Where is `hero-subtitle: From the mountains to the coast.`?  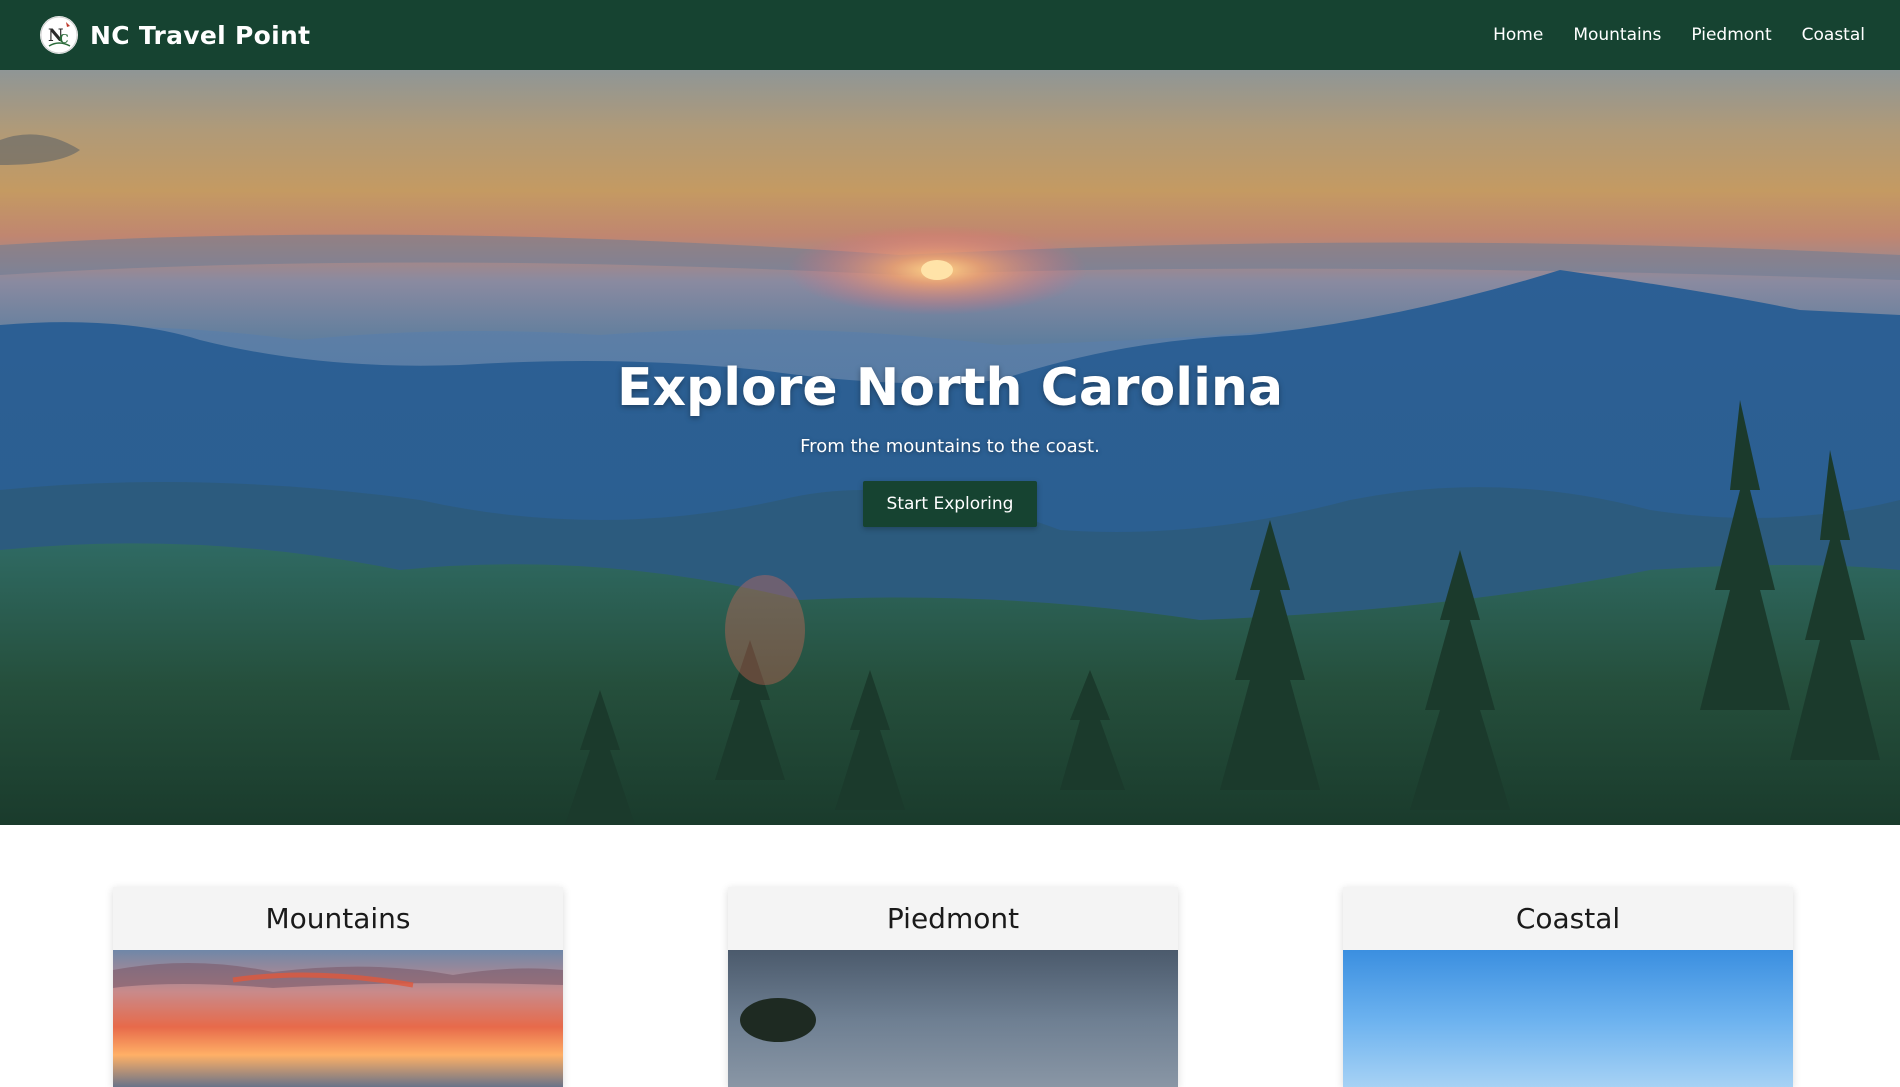
hero-subtitle: From the mountains to the coast. is located at coordinates (950, 446).